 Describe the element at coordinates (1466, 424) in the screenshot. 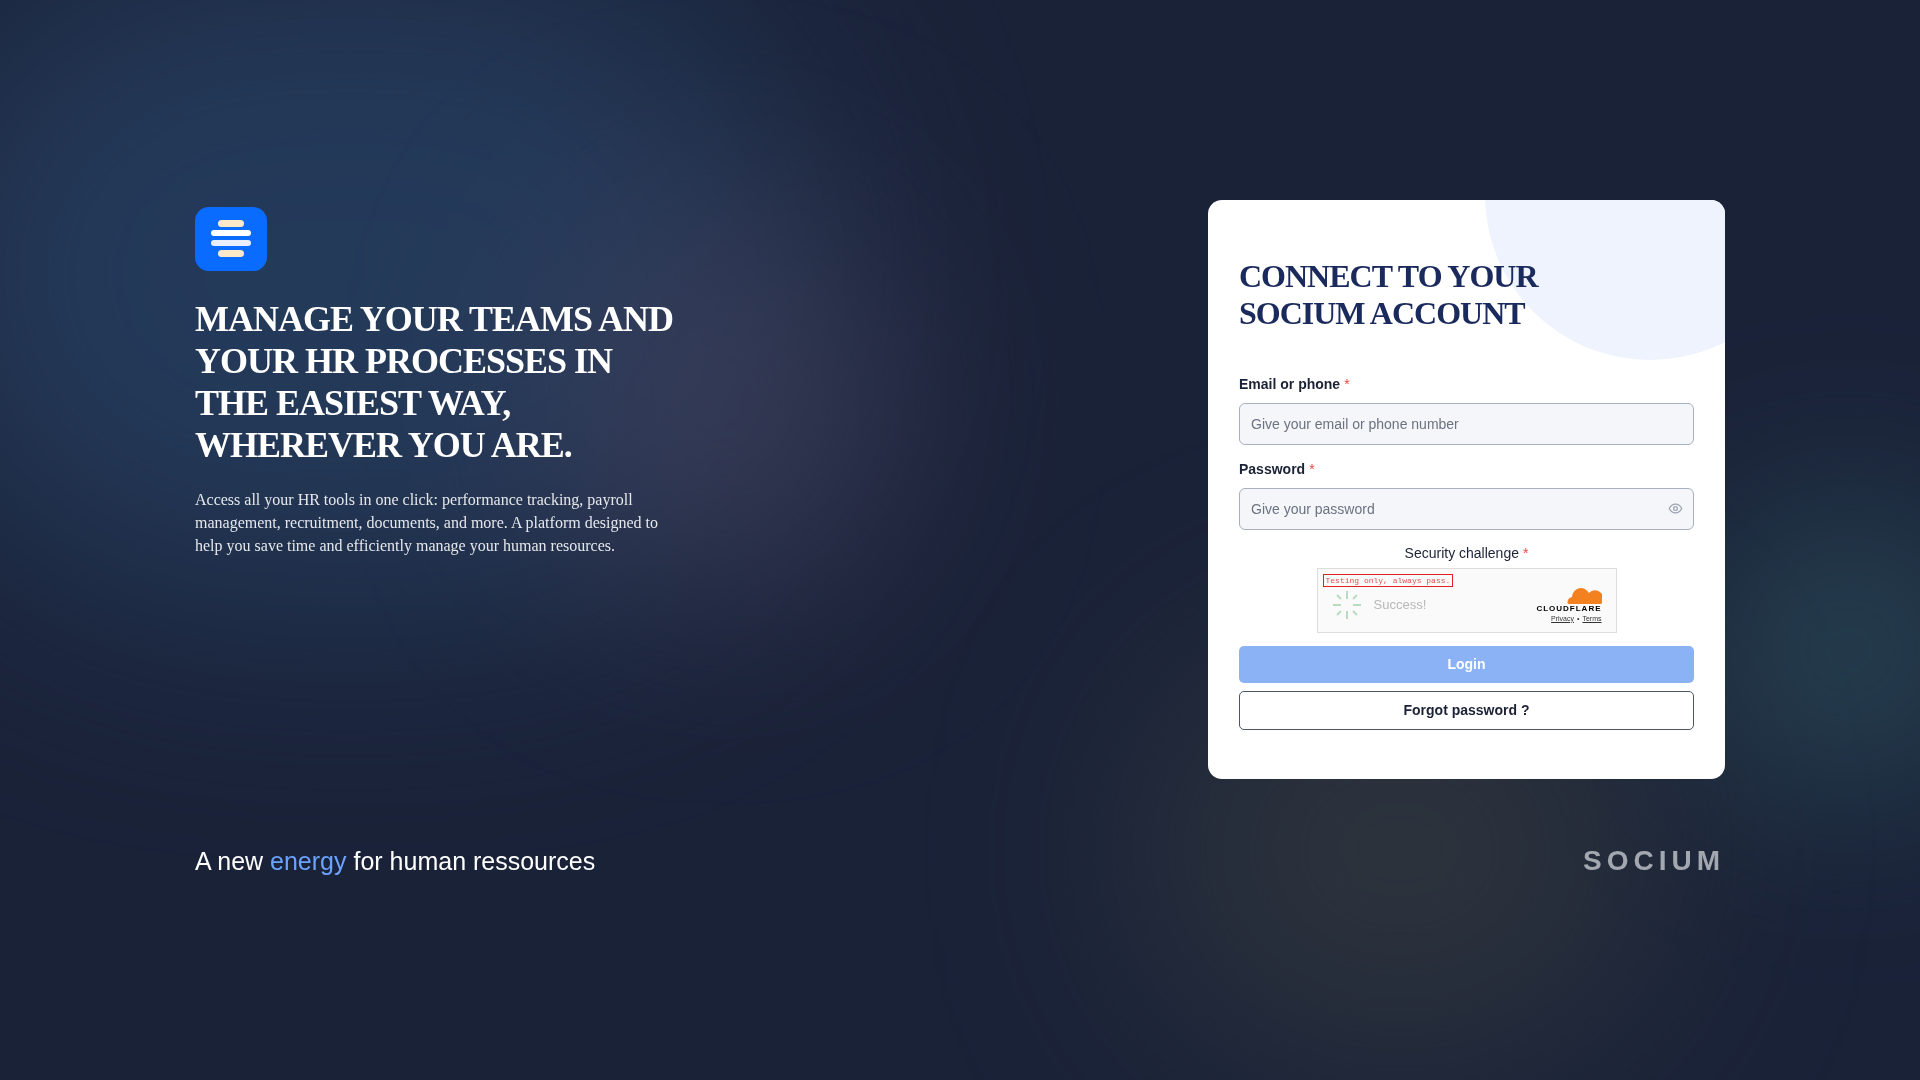

I see `email-field: Give your email or phone number` at that location.